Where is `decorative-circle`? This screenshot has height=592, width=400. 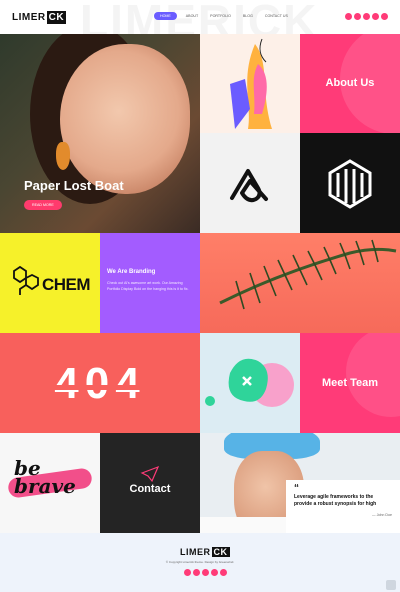
decorative-circle is located at coordinates (373, 375).